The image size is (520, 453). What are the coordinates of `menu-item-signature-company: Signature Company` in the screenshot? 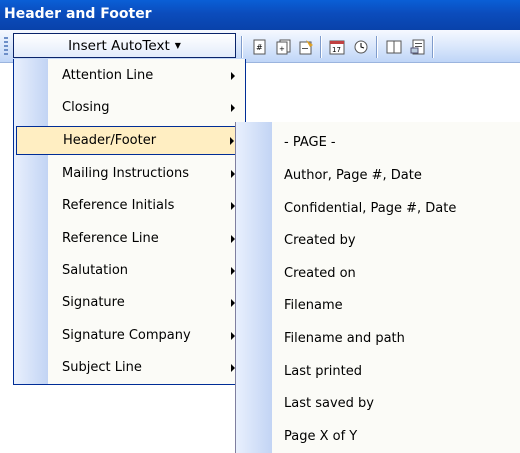 It's located at (129, 335).